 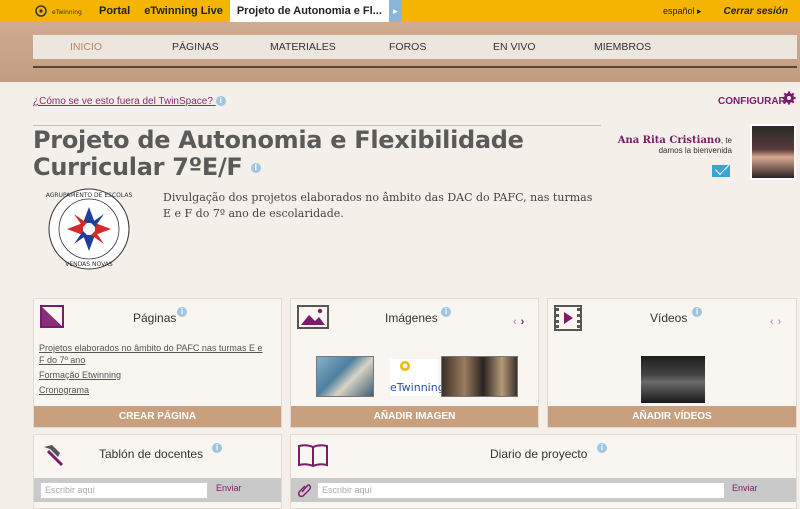 I want to click on video-icon, so click(x=568, y=318).